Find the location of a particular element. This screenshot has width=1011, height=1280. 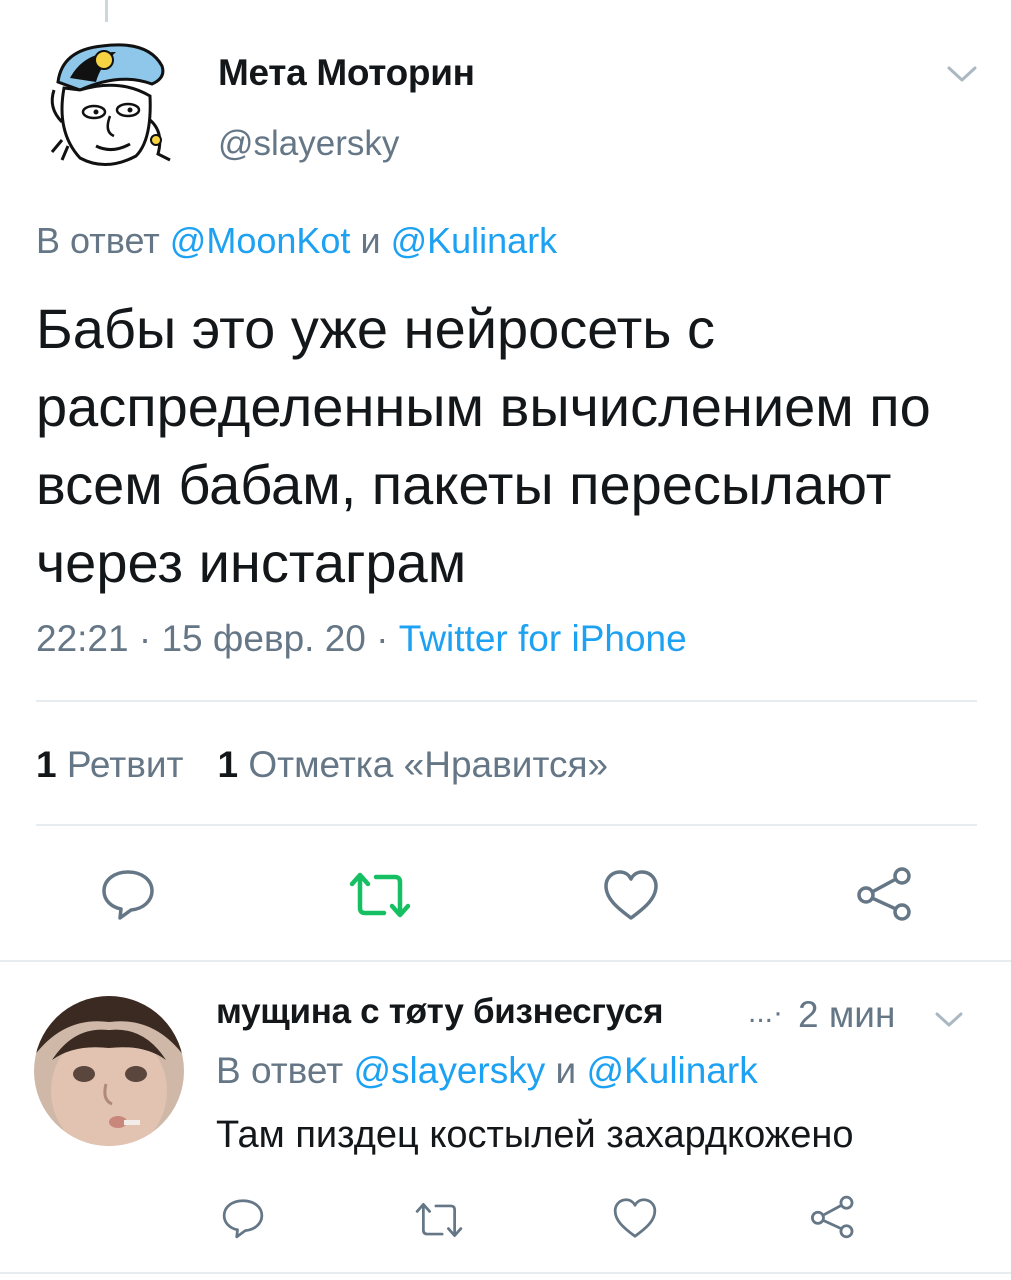

retweet-label: Ретвит is located at coordinates (125, 764).